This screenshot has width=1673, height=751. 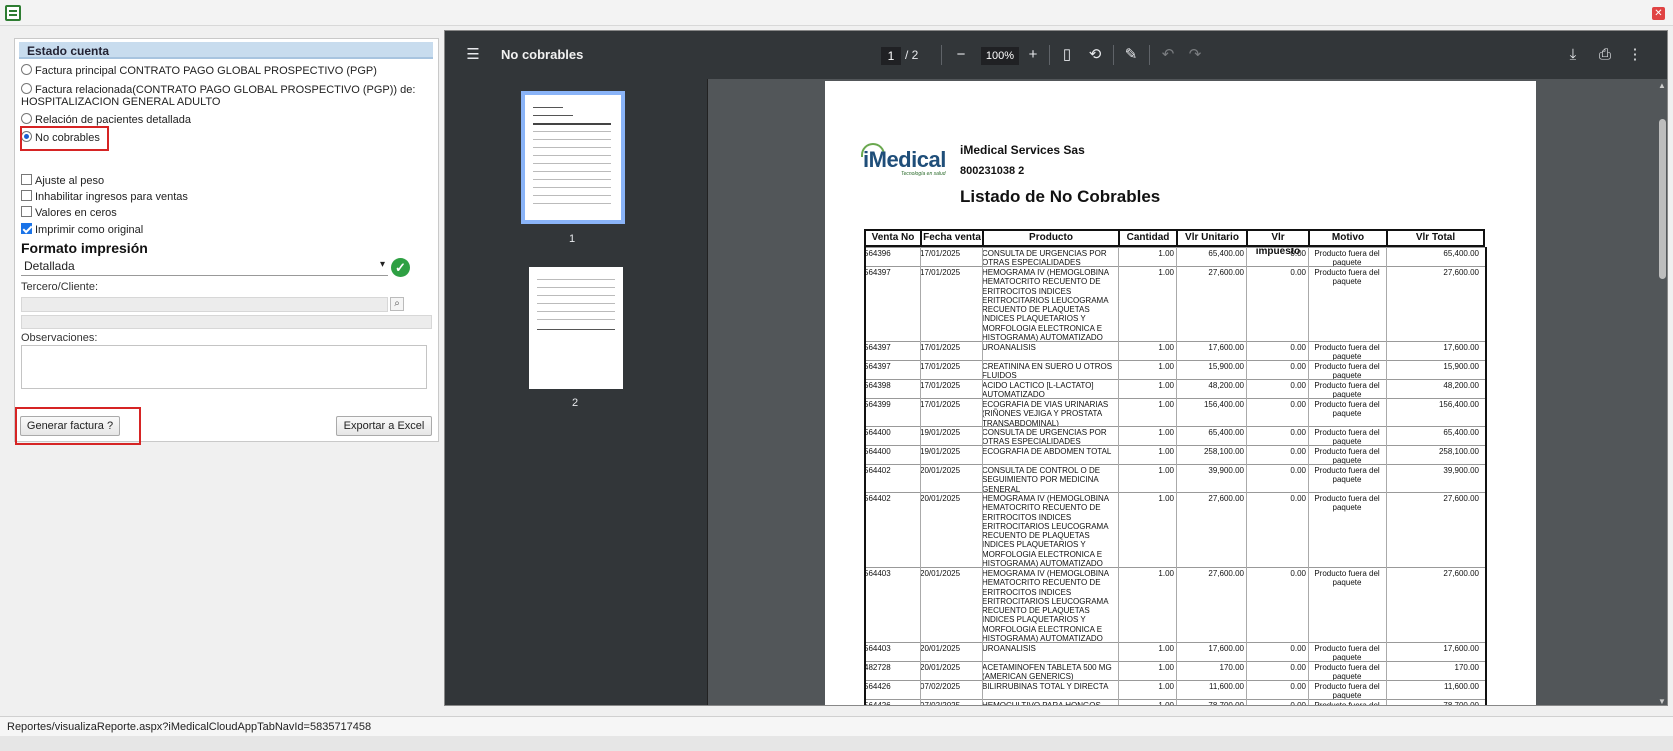 I want to click on more-options-icon: ⋮, so click(x=1635, y=55).